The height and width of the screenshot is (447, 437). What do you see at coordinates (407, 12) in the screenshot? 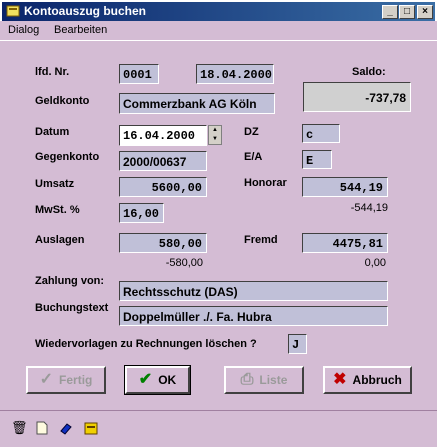
I see `maximize-button: □` at bounding box center [407, 12].